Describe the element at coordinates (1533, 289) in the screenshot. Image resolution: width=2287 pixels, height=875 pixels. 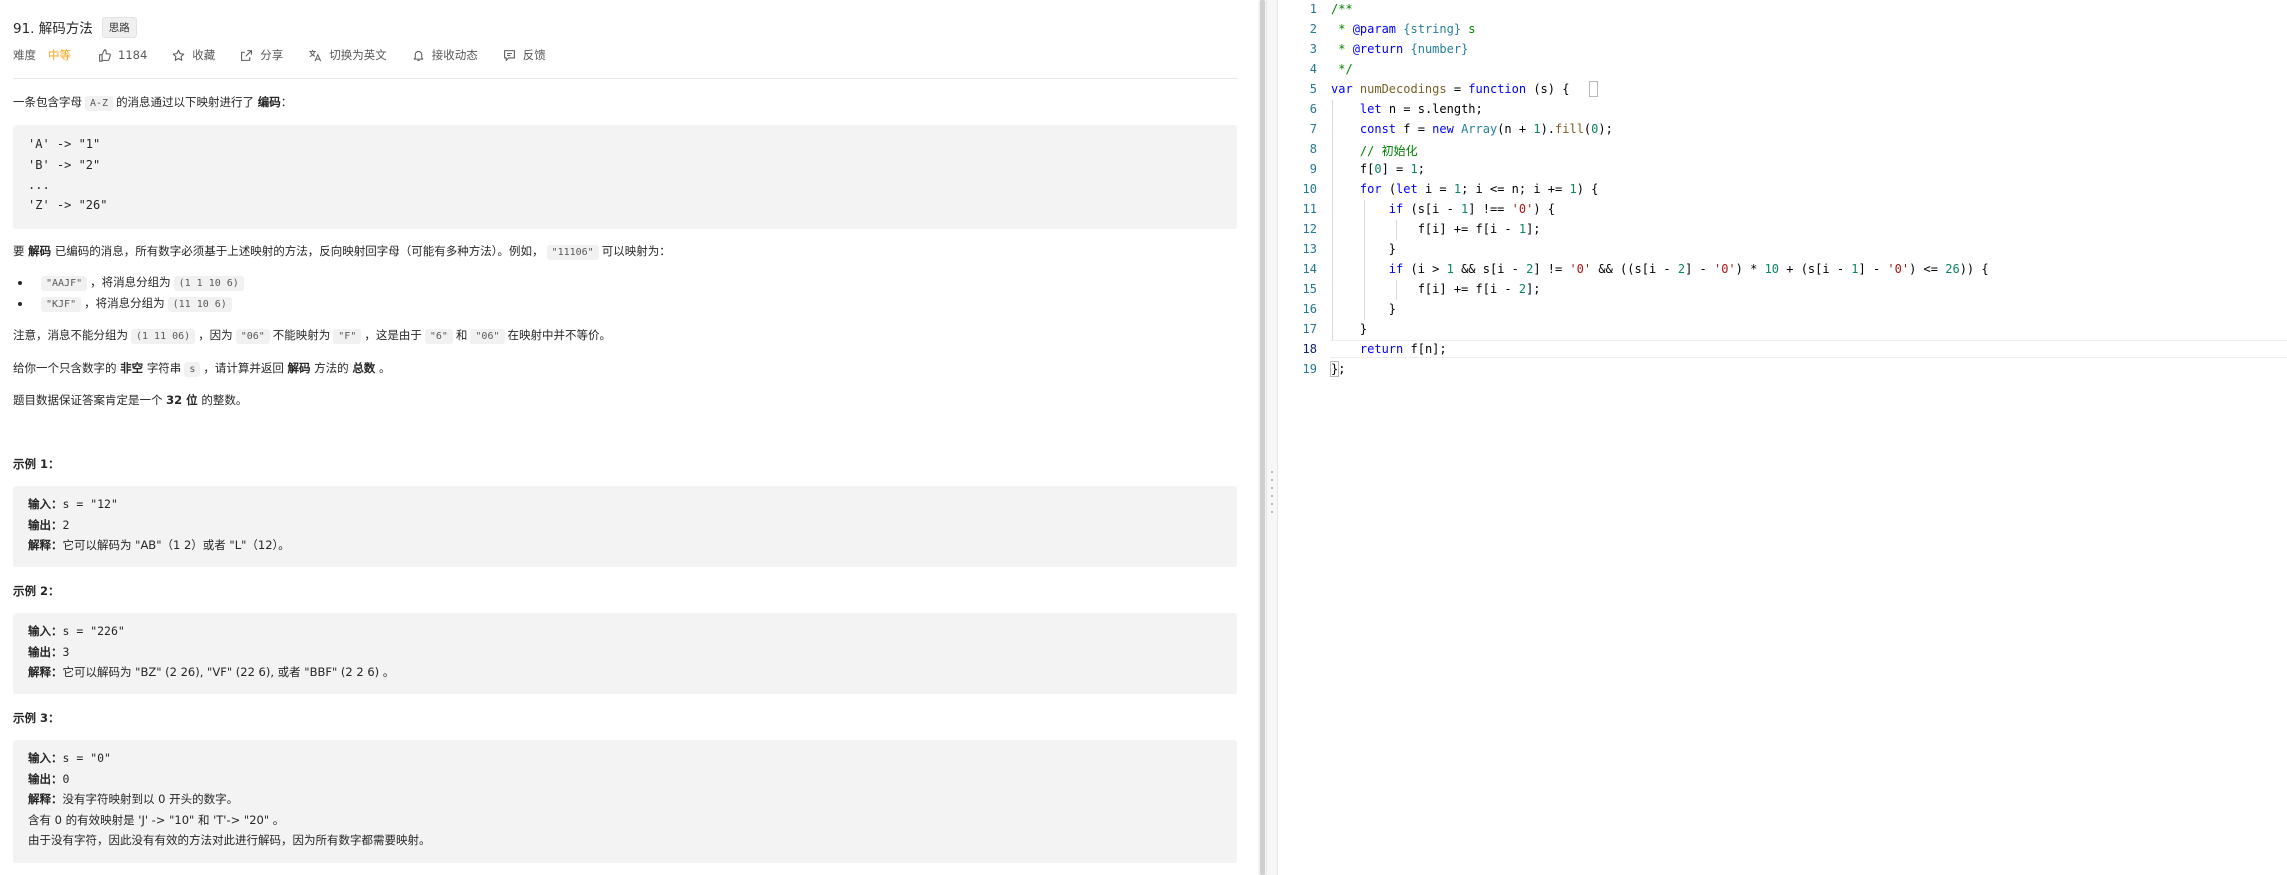
I see `token: ];` at that location.